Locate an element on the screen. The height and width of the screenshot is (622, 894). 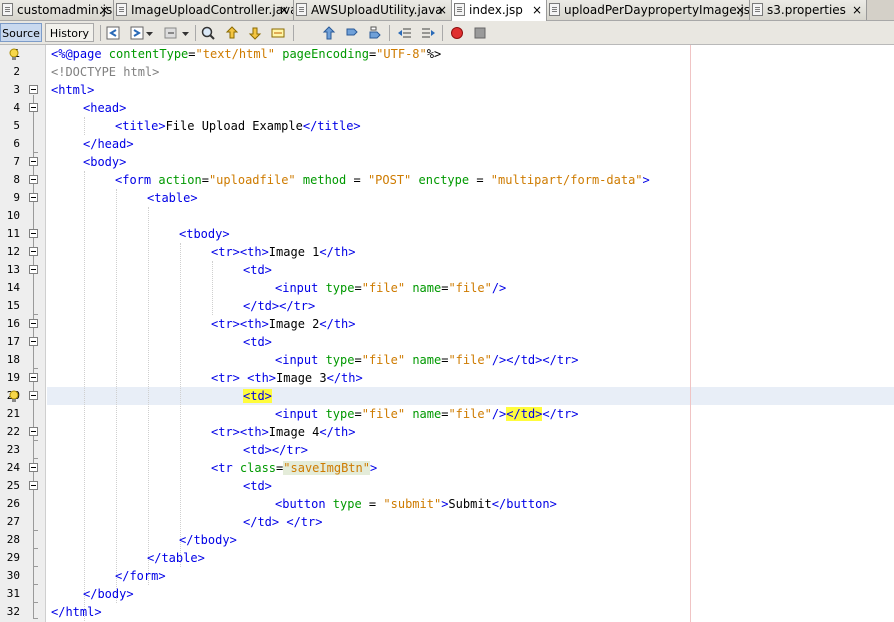
record-macro-icon is located at coordinates (457, 33).